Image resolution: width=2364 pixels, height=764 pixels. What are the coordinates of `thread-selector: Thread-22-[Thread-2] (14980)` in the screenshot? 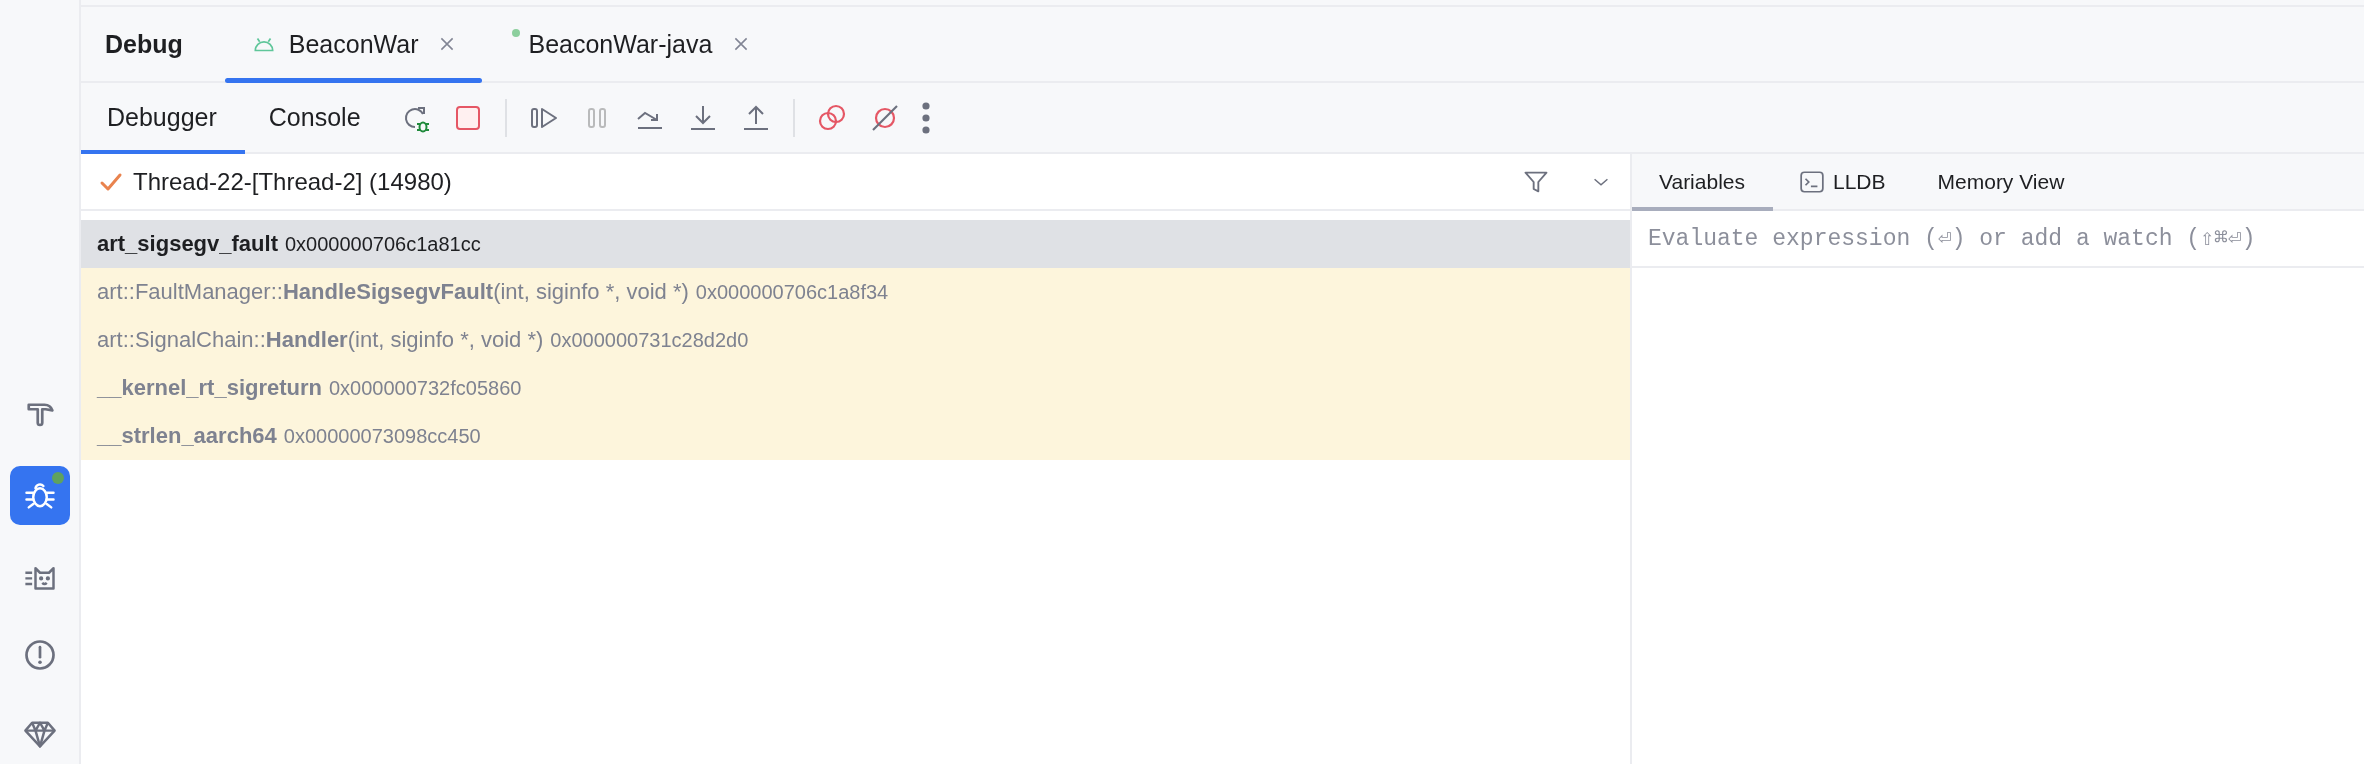 It's located at (855, 182).